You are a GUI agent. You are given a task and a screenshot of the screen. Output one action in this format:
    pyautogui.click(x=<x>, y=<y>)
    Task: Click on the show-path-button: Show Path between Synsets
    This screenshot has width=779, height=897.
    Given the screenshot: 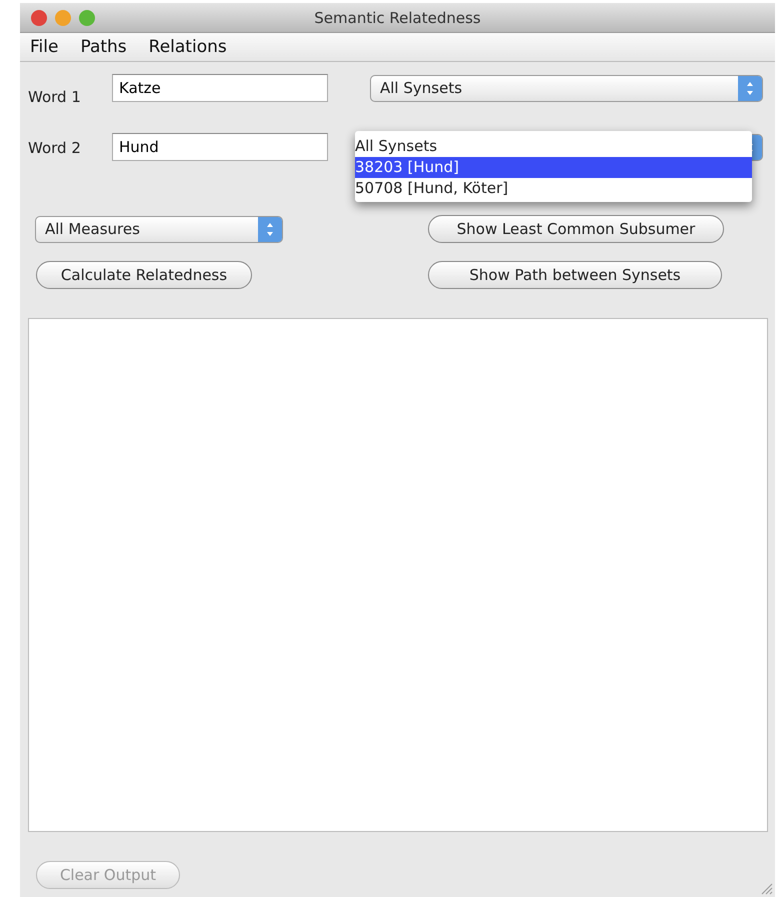 What is the action you would take?
    pyautogui.click(x=575, y=275)
    